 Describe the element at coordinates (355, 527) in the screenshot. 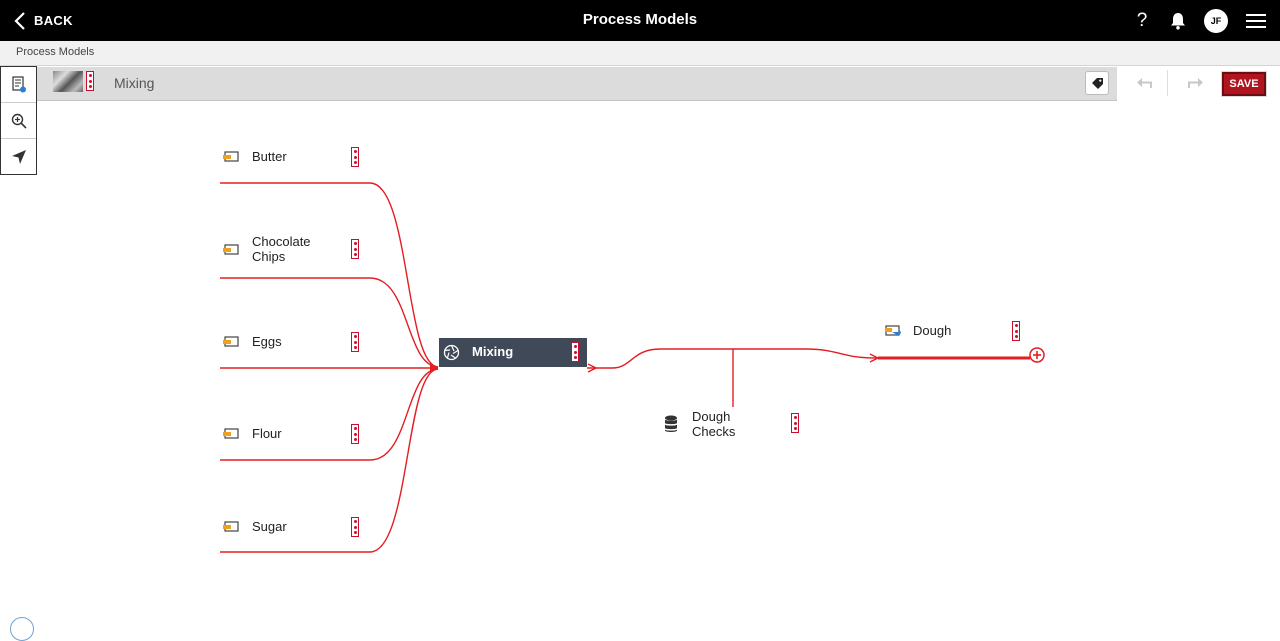

I see `input-menu-sugar` at that location.